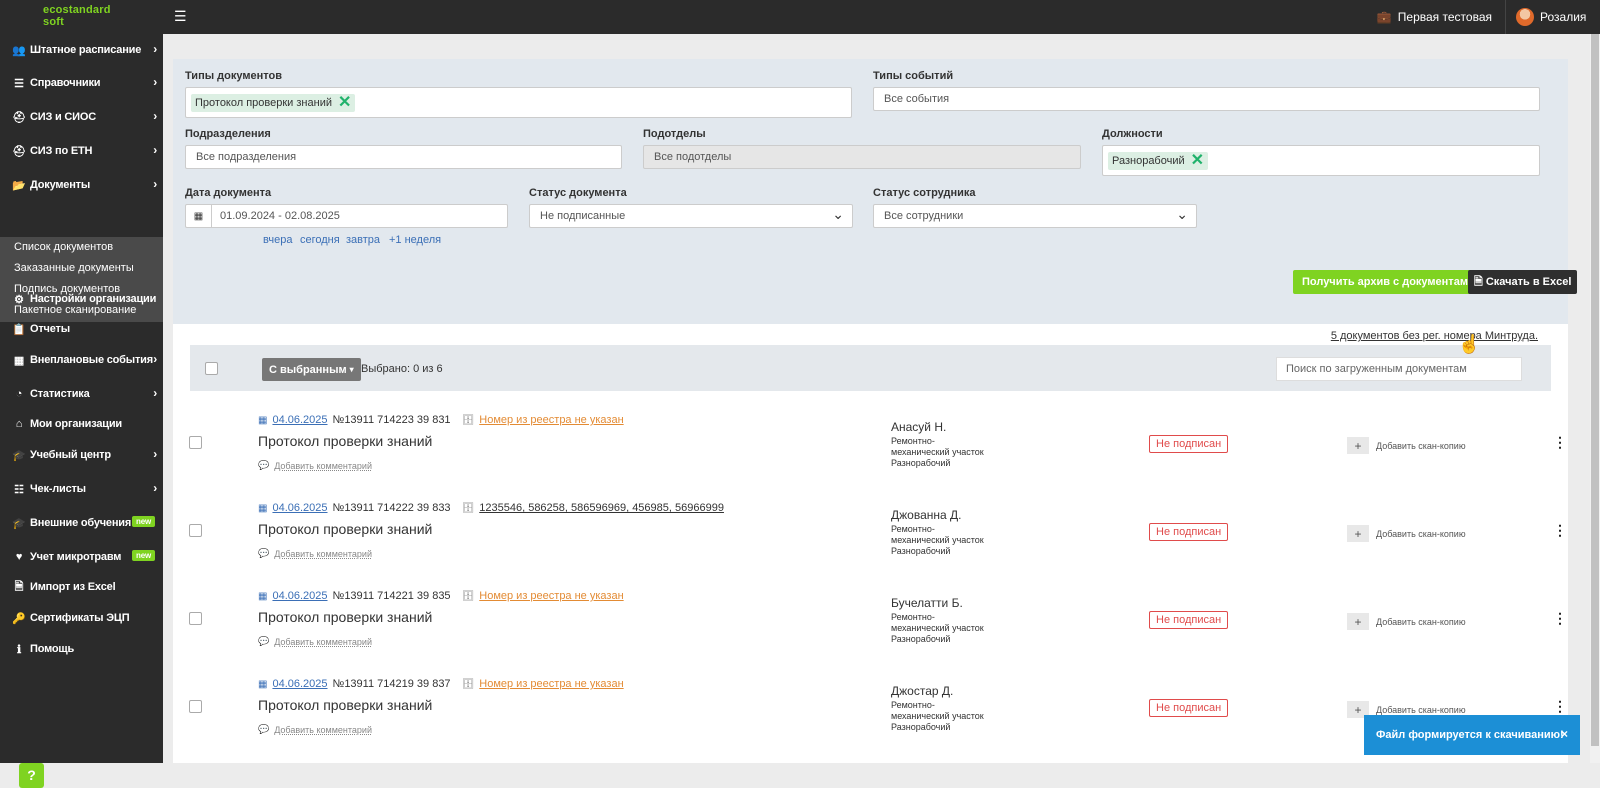 This screenshot has width=1600, height=788. I want to click on download-excel-button: 🗎 Скачать в Excel, so click(1523, 282).